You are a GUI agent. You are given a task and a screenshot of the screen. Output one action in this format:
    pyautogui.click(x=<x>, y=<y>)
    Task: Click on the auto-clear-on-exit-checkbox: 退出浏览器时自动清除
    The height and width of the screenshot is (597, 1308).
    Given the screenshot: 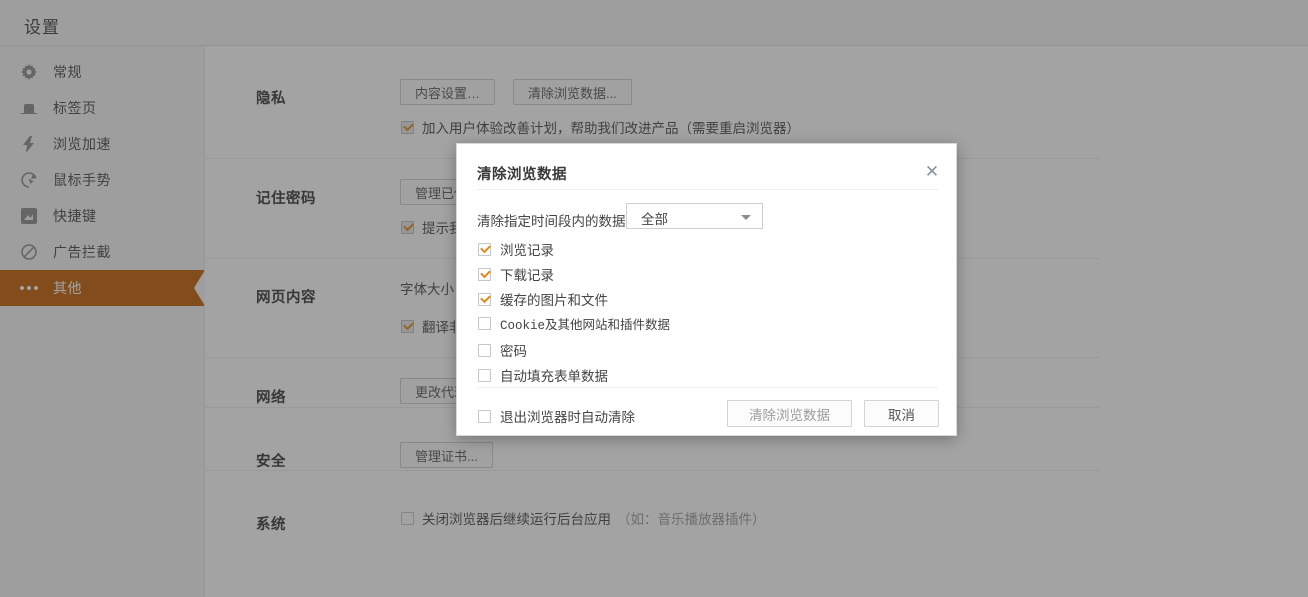 What is the action you would take?
    pyautogui.click(x=556, y=416)
    